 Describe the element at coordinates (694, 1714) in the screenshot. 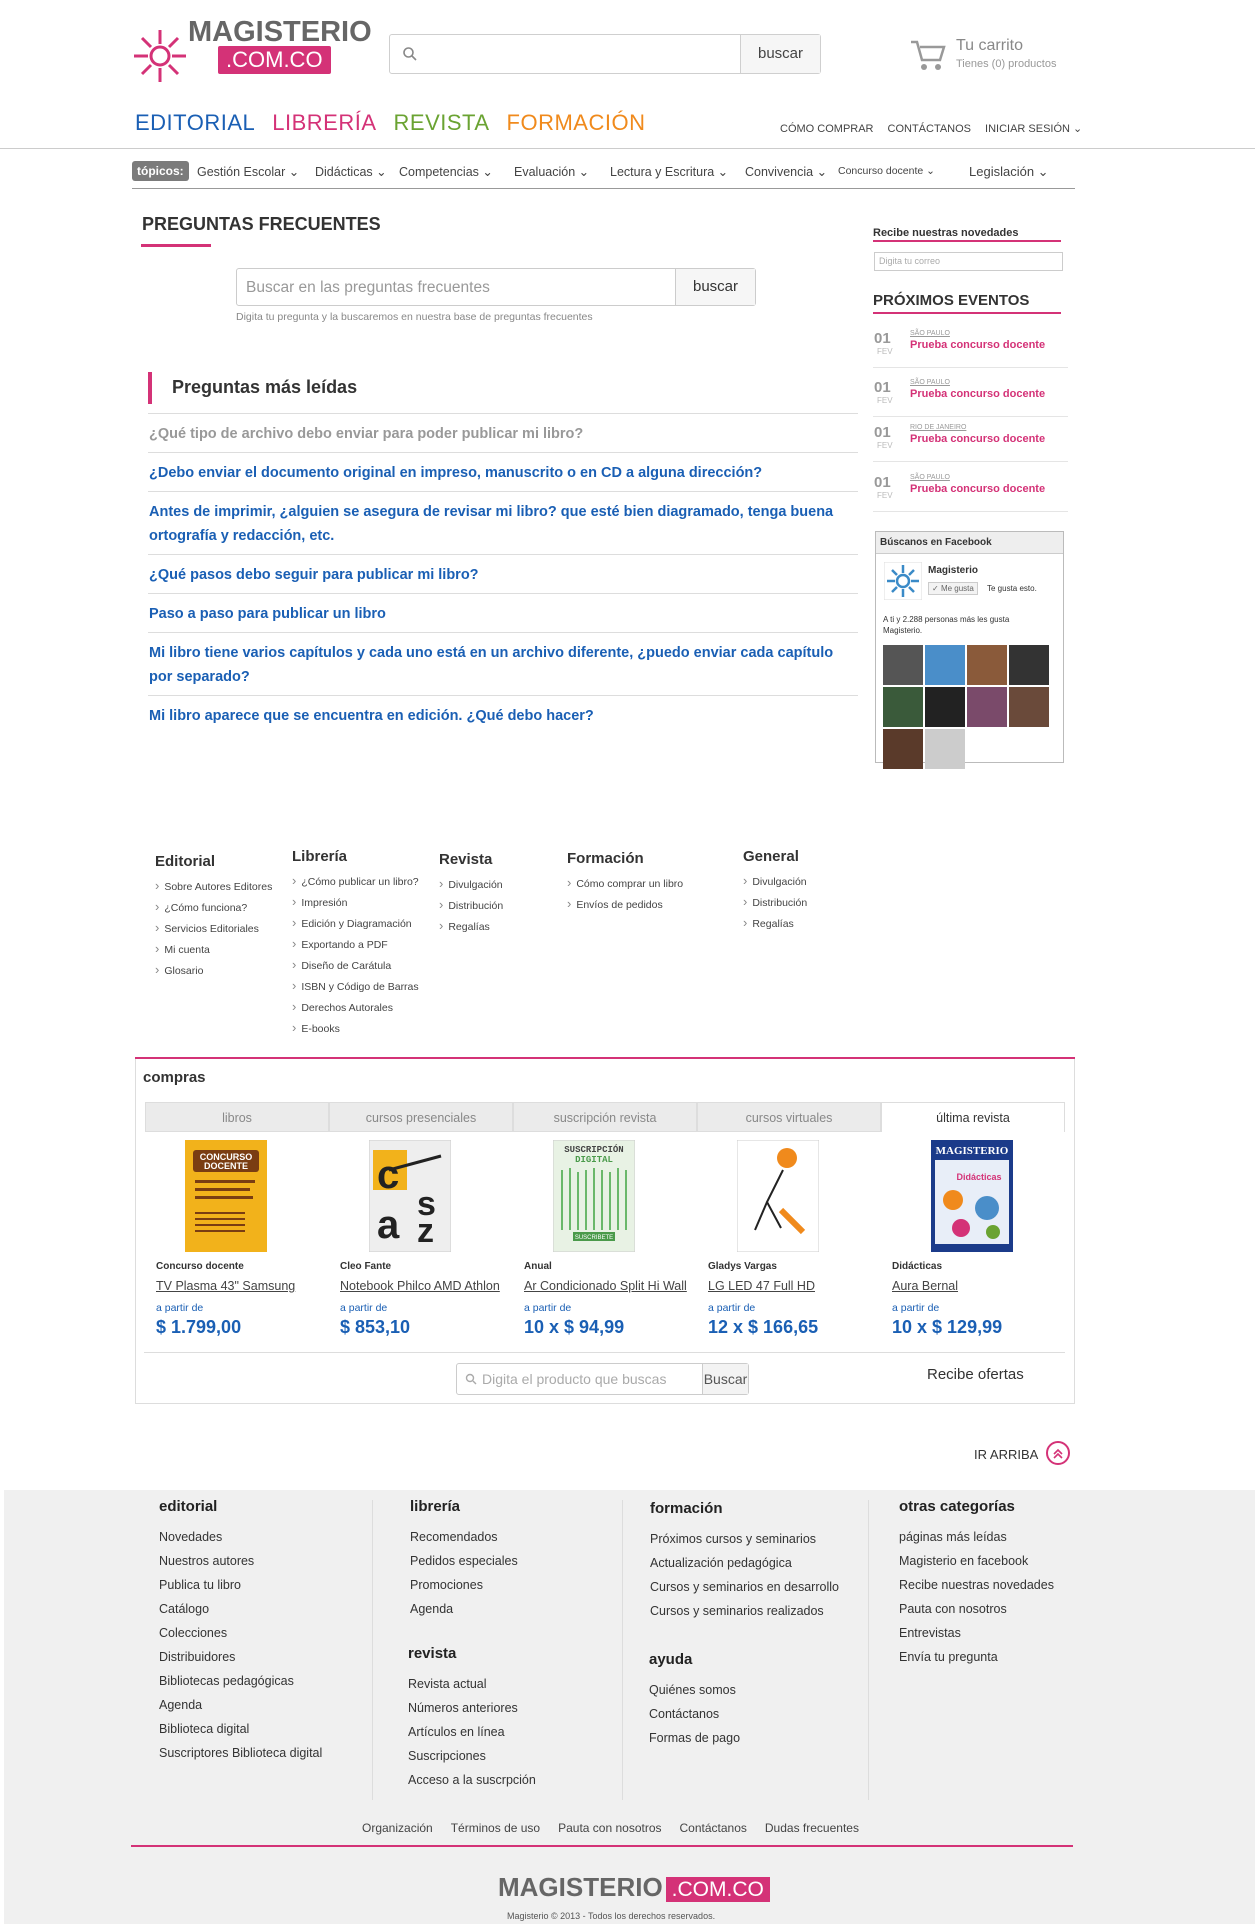

I see `footer-category-link: Contáctanos` at that location.